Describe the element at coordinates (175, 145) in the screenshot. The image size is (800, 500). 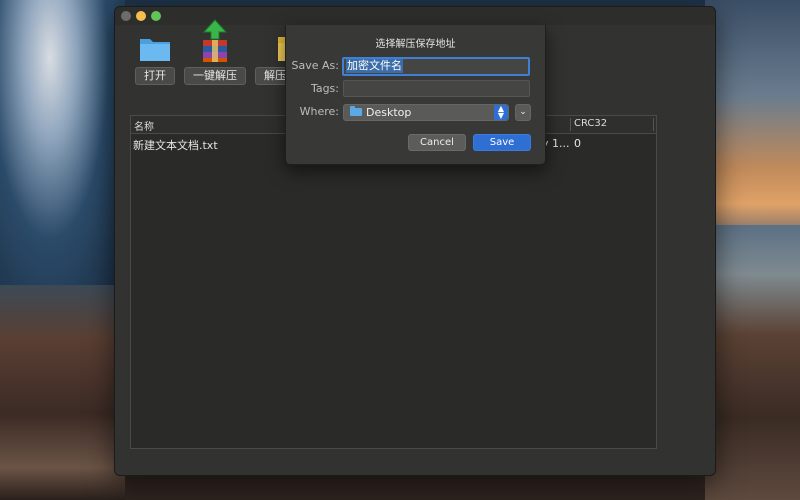
I see `file-name-cell: 新建文本文档.txt` at that location.